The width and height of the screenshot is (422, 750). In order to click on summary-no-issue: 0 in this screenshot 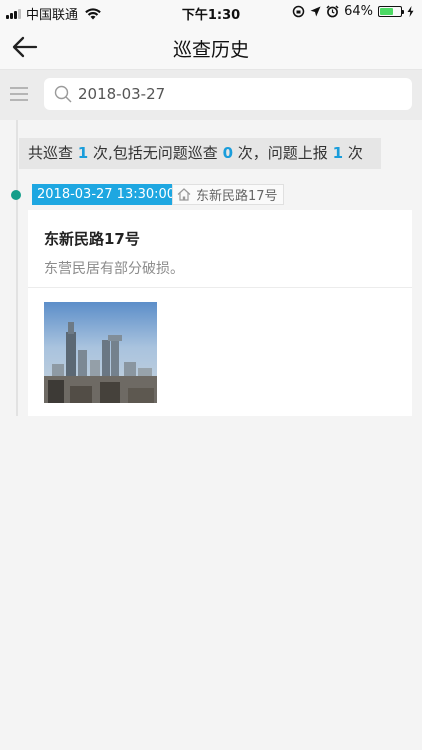, I will do `click(228, 153)`.